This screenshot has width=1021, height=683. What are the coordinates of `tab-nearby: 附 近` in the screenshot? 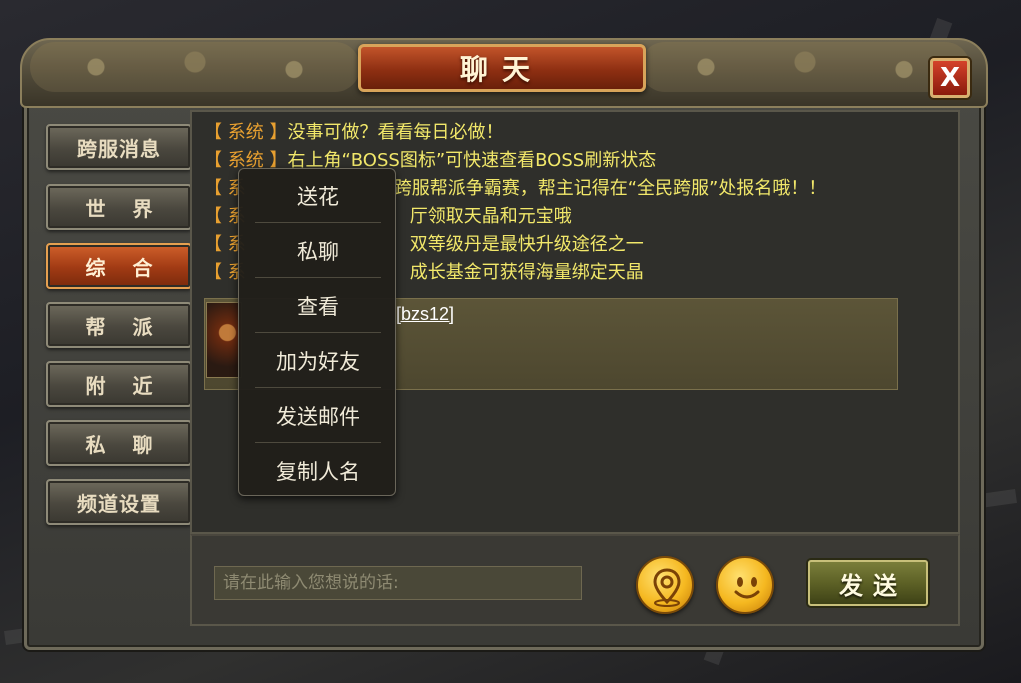 It's located at (119, 384).